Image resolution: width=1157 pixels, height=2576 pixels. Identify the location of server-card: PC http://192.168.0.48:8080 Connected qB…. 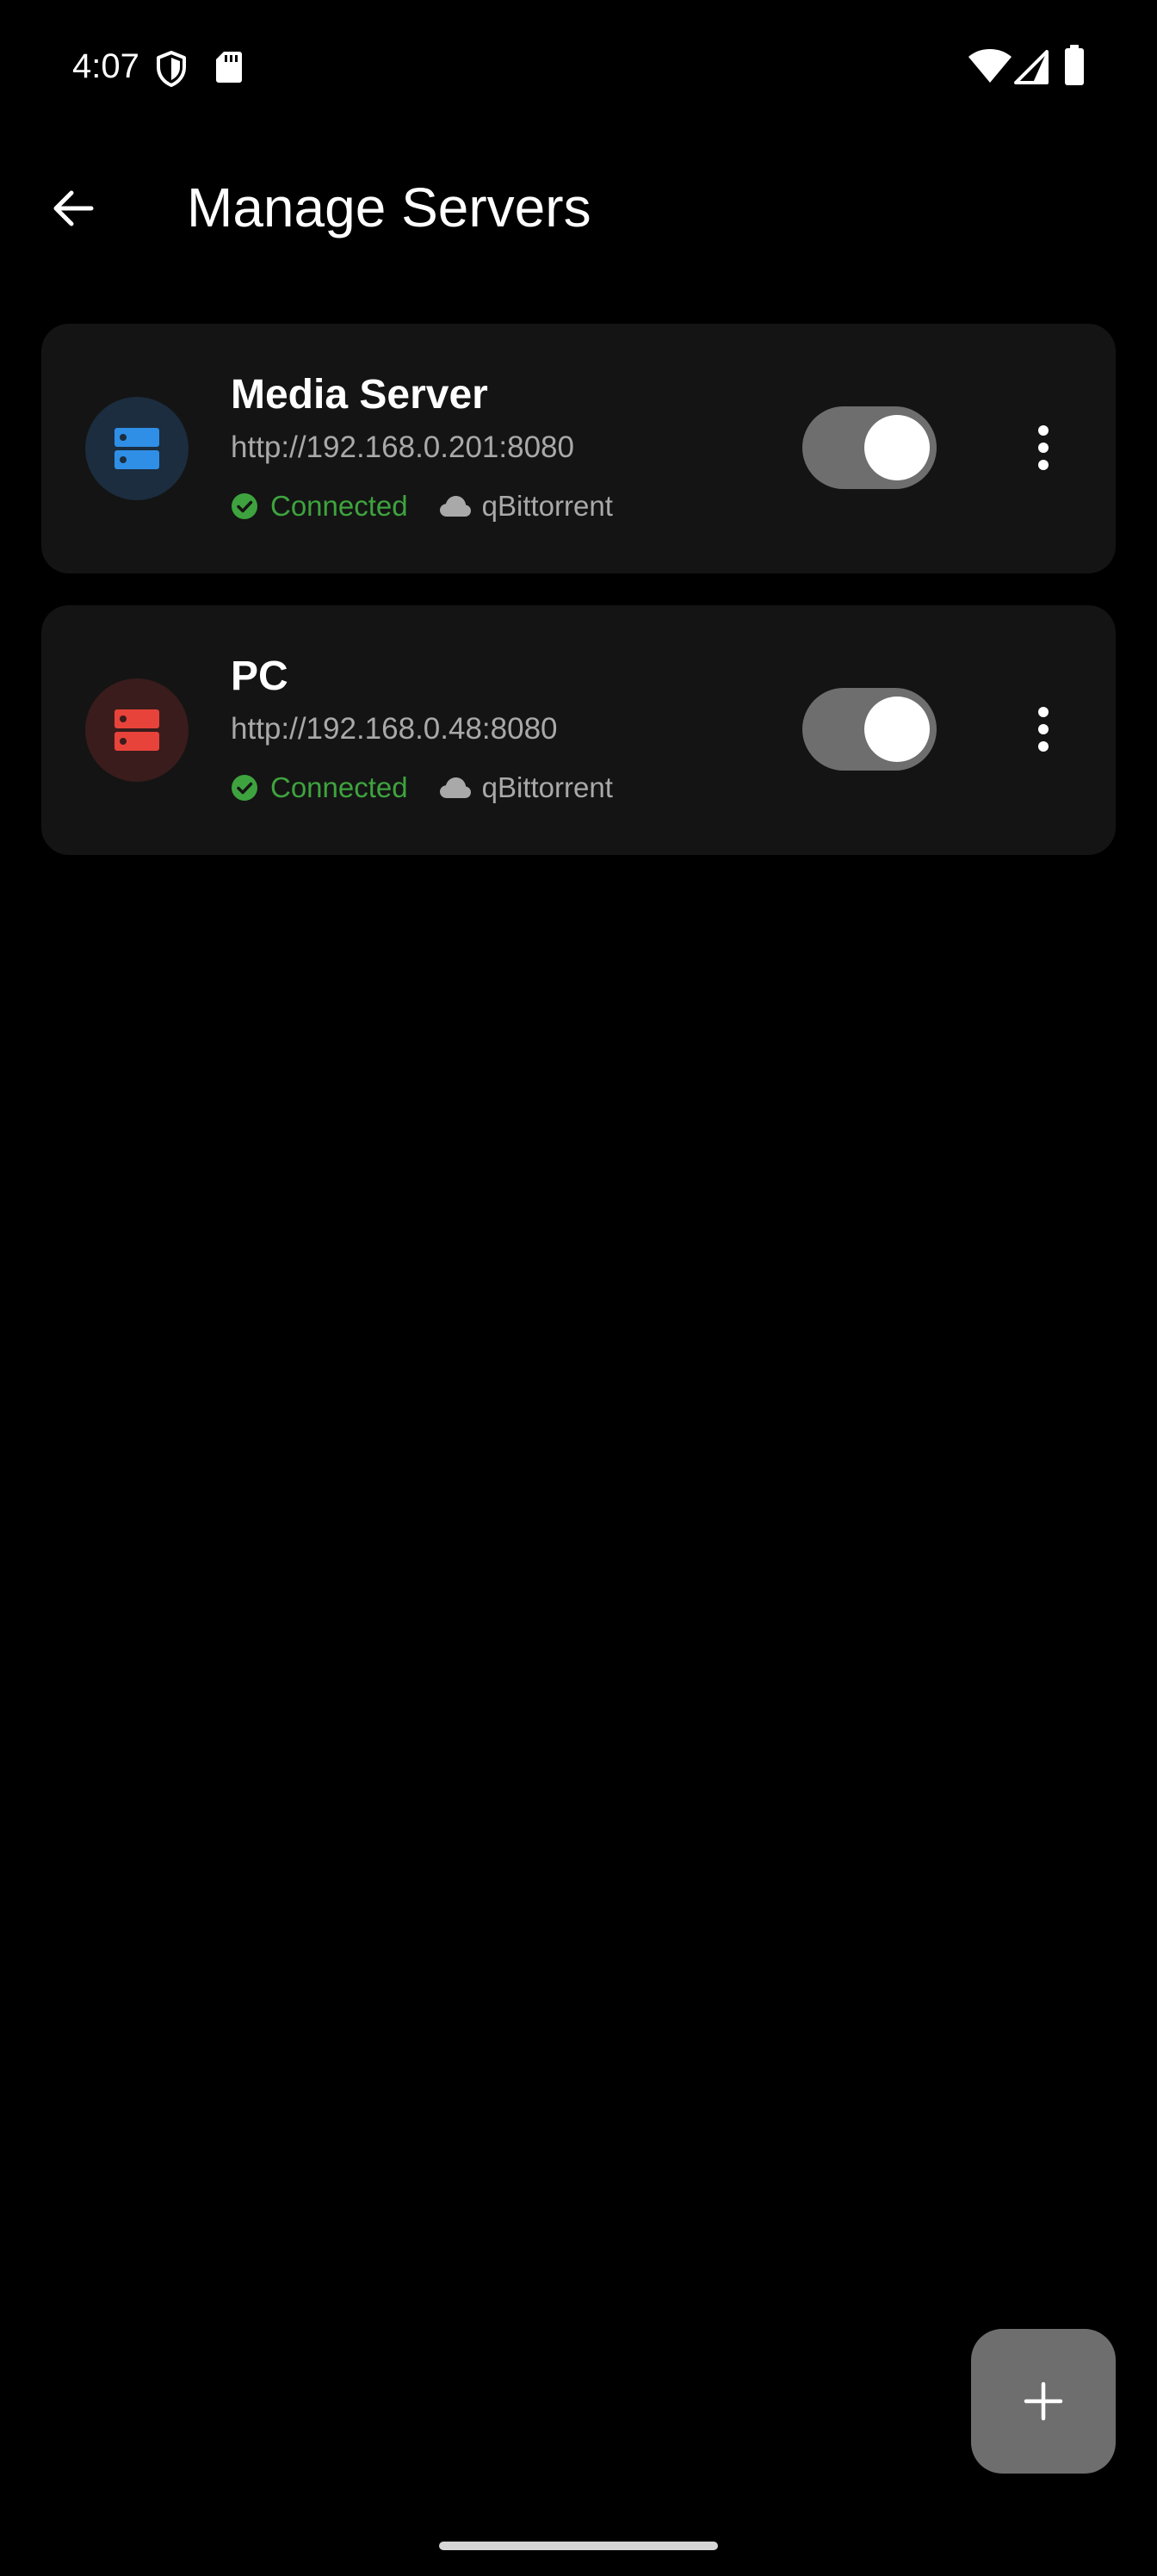
(579, 730).